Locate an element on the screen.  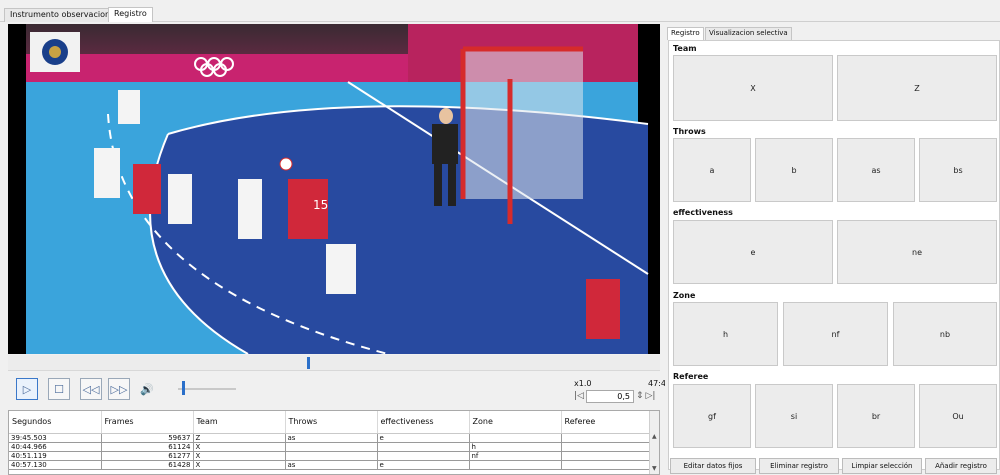
fast-forward-button: ▷▷ is located at coordinates (119, 389).